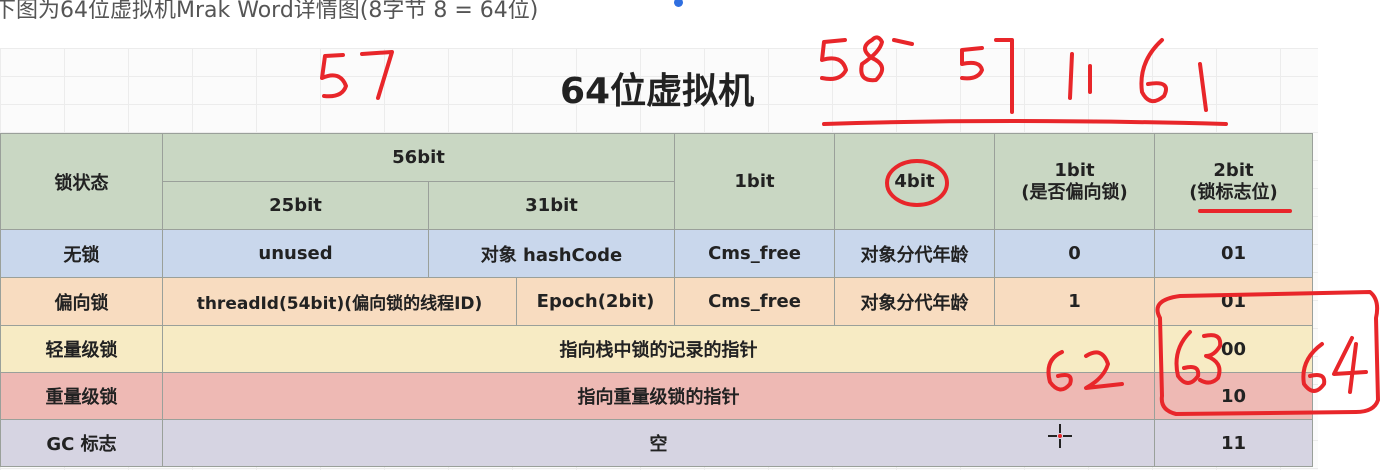 The image size is (1380, 470). Describe the element at coordinates (678, 3) in the screenshot. I see `progress-indicator-dot` at that location.